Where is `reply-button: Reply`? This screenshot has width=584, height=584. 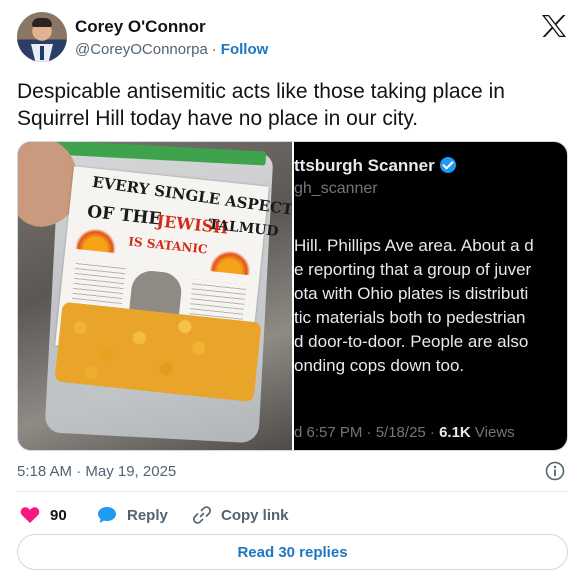
reply-button: Reply is located at coordinates (132, 515).